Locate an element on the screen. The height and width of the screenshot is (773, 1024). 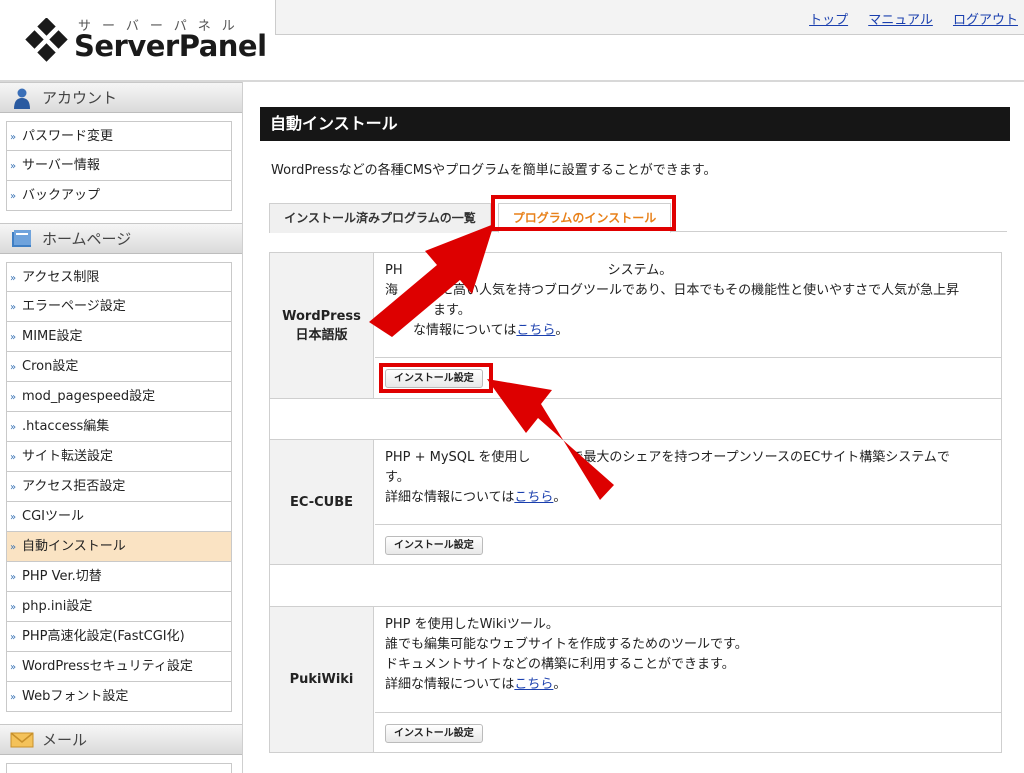
arrow-to-tab-icon is located at coordinates (431, 280).